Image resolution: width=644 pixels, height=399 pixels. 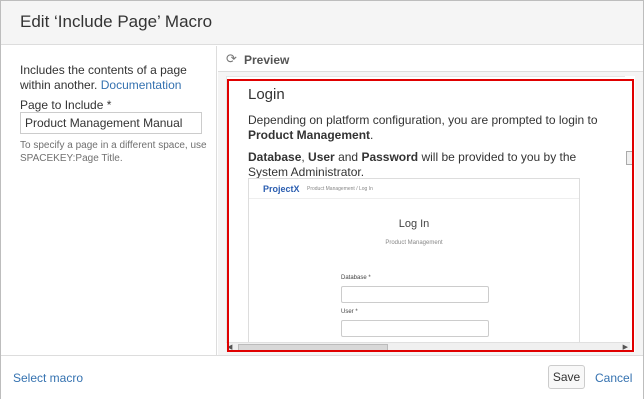 What do you see at coordinates (625, 347) in the screenshot?
I see `scroll-right-arrow-icon: ▶` at bounding box center [625, 347].